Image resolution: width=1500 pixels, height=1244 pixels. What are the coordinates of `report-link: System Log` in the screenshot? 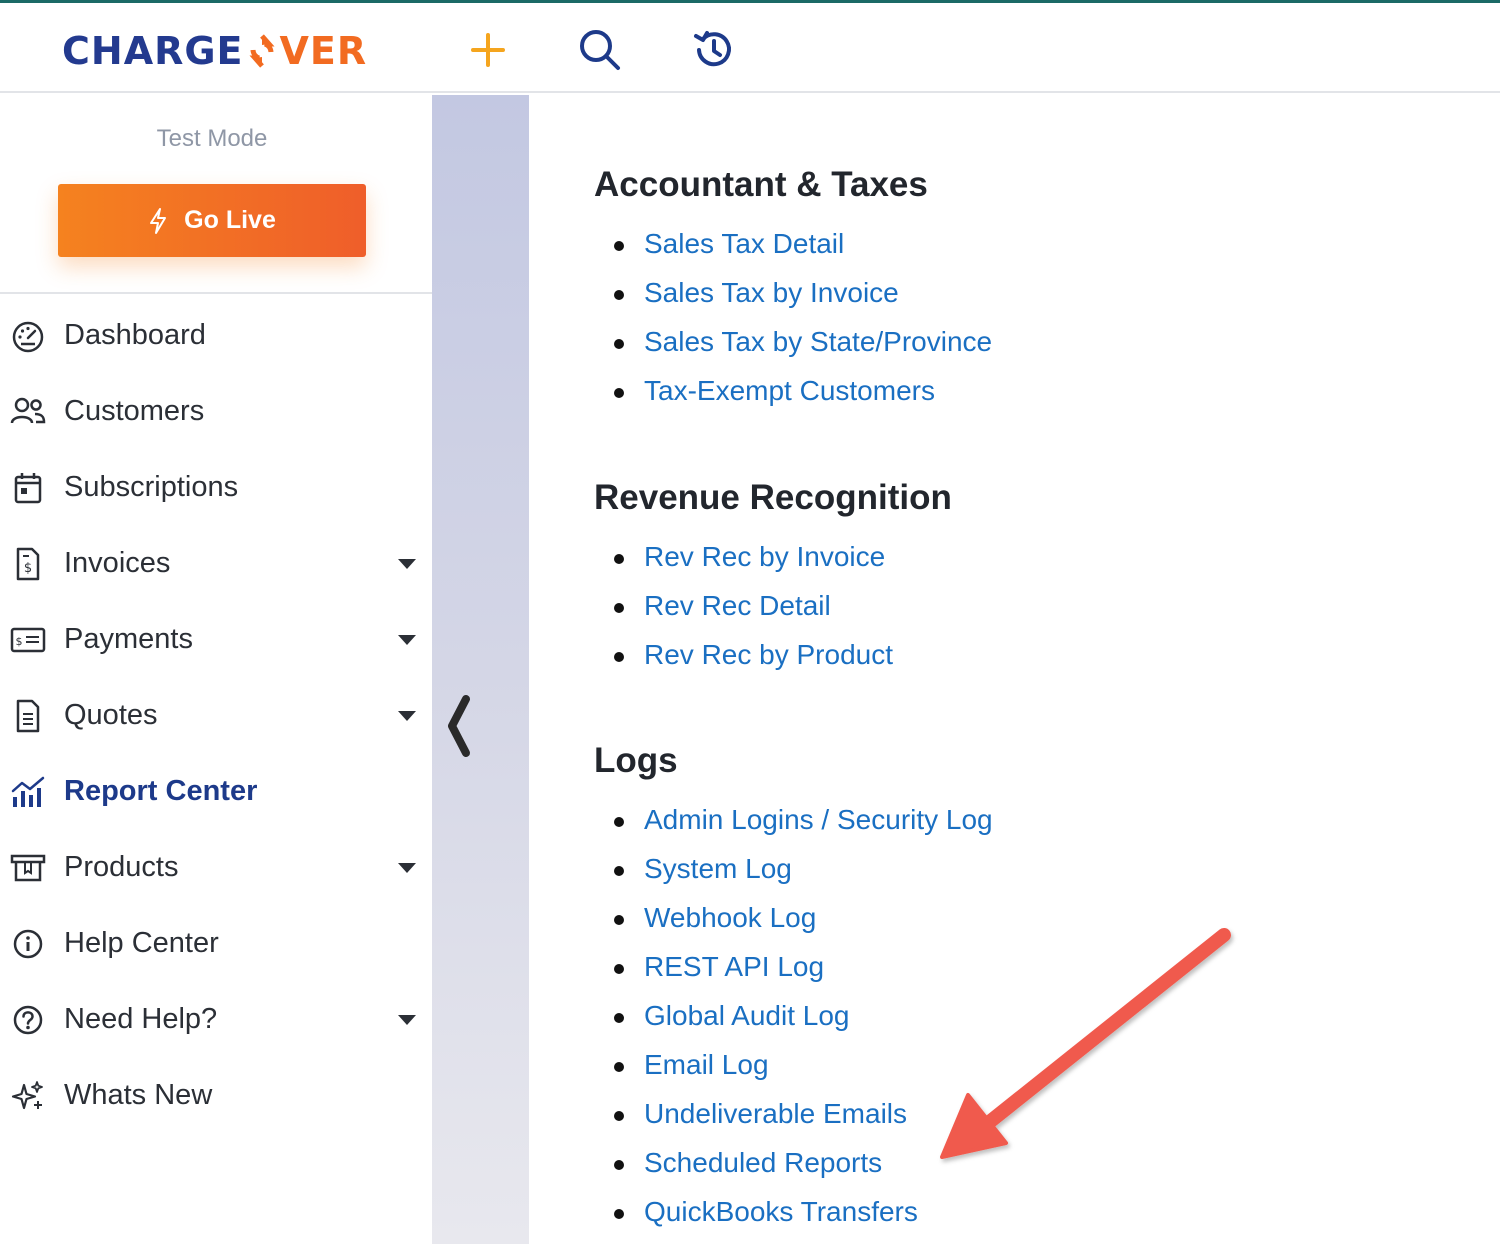 It's located at (803, 876).